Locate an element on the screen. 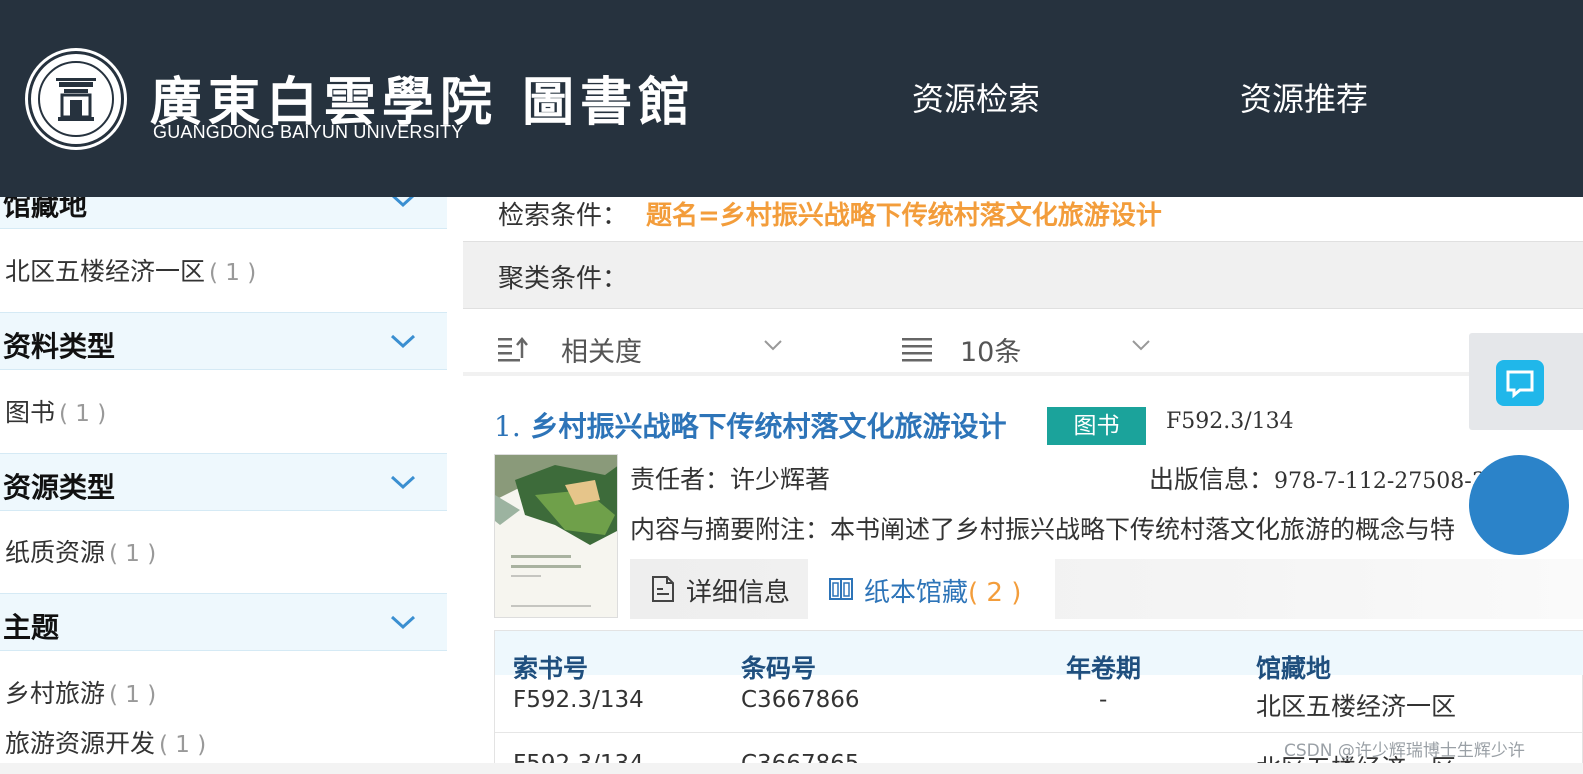  book-cover-art is located at coordinates (556, 536).